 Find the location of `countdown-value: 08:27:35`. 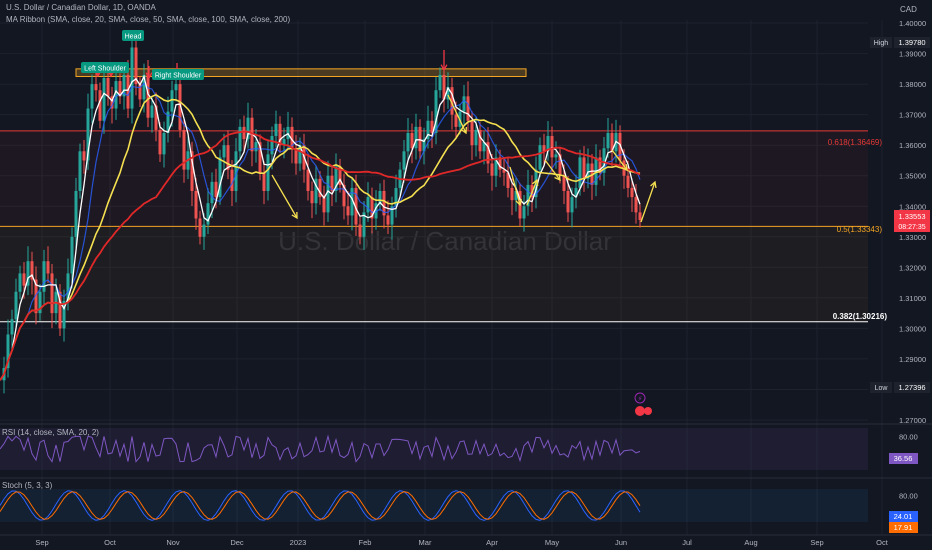

countdown-value: 08:27:35 is located at coordinates (911, 227).